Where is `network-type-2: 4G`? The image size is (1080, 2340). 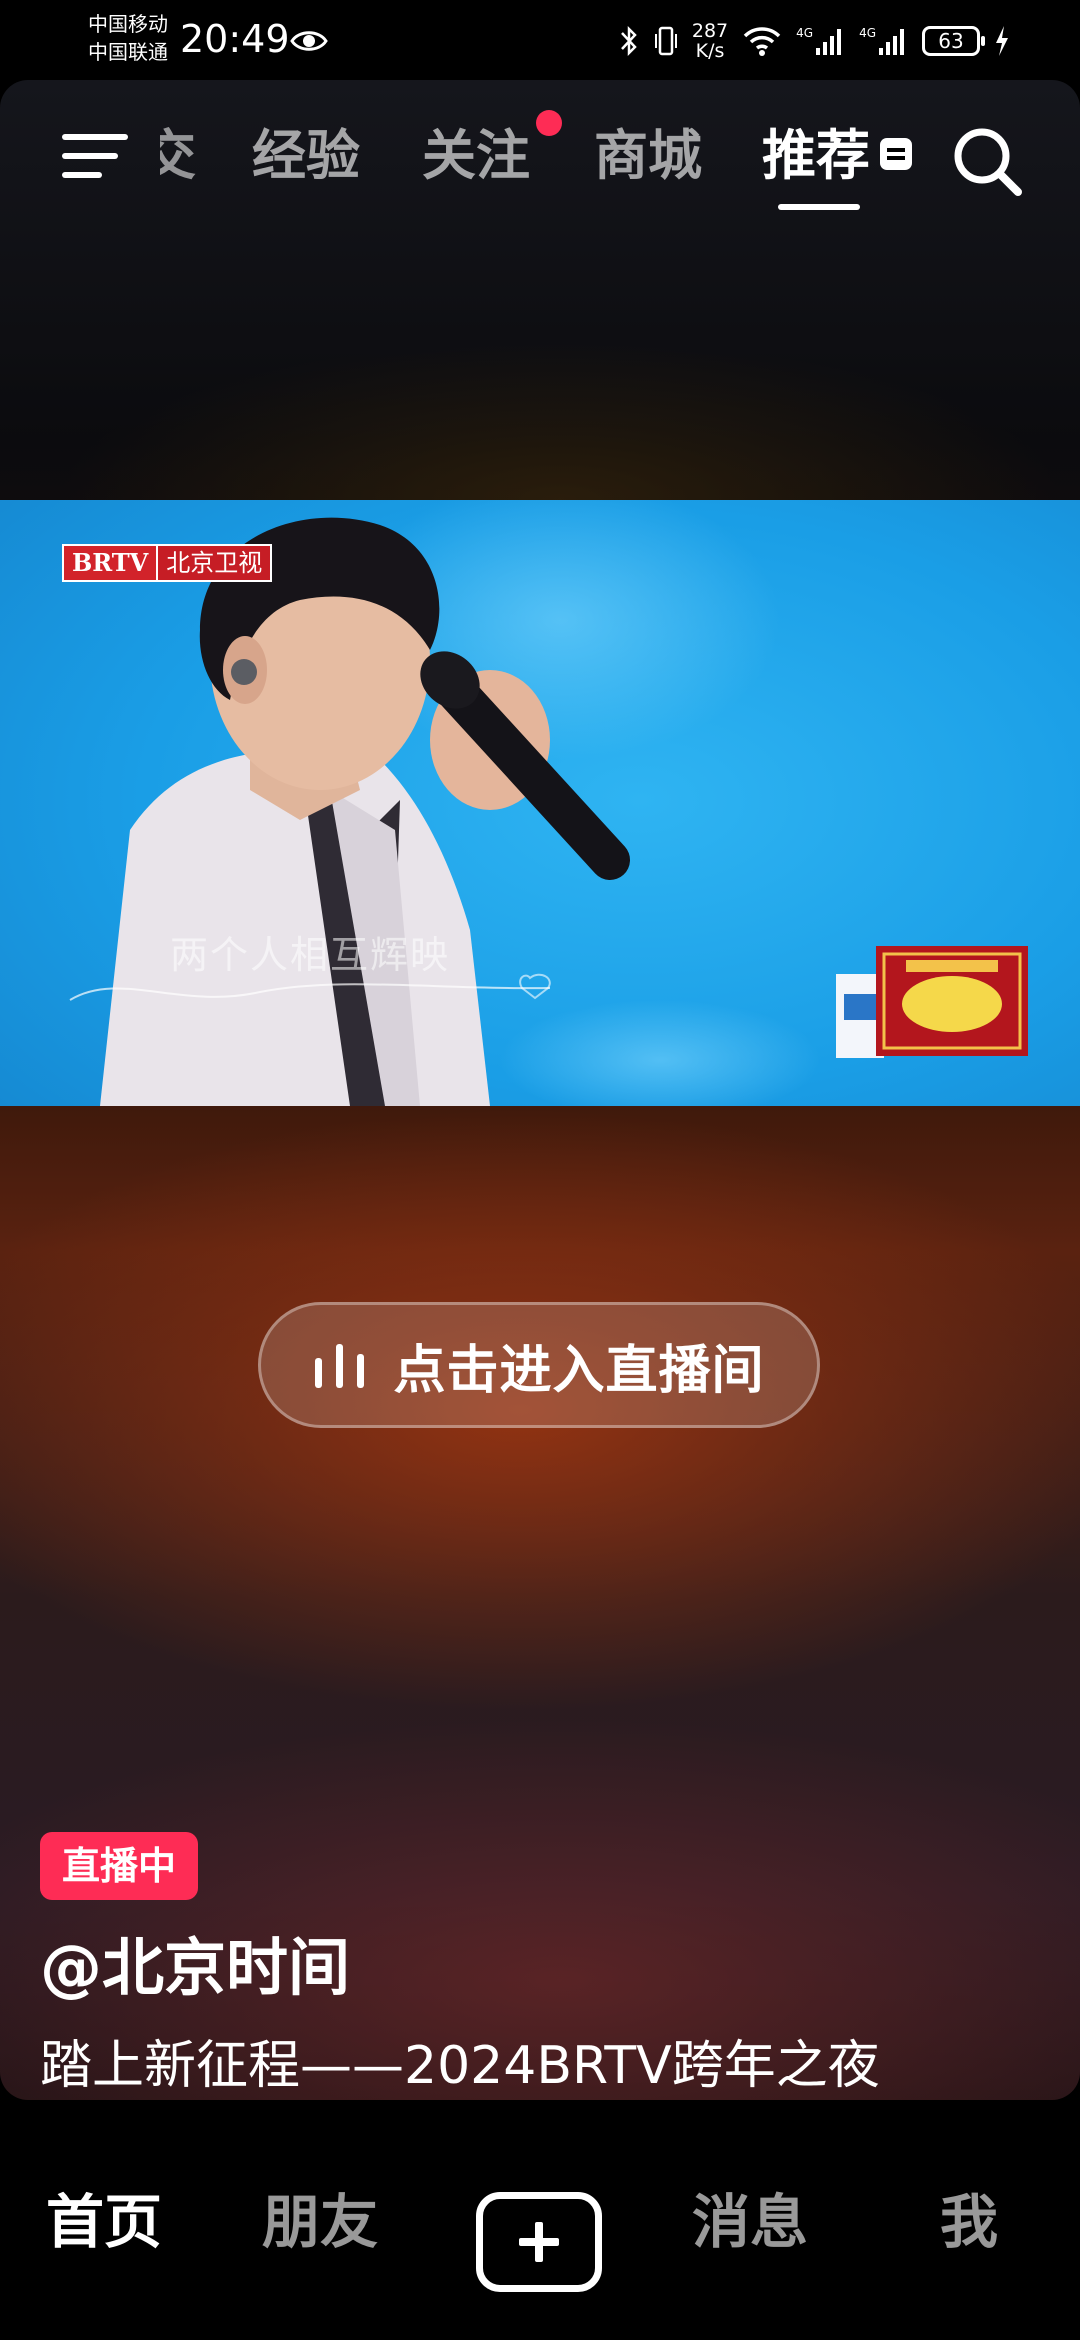 network-type-2: 4G is located at coordinates (867, 33).